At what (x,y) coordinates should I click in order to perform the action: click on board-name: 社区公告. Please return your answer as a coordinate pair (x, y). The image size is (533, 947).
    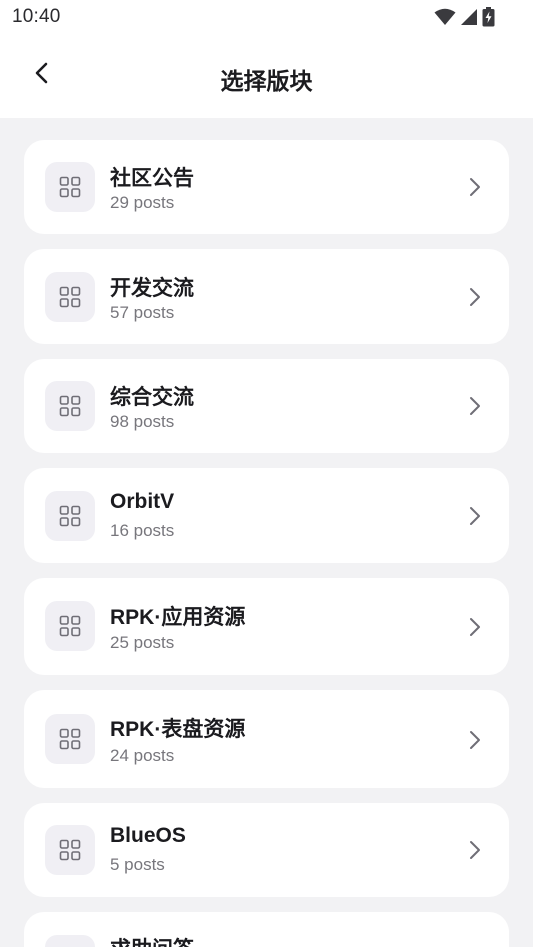
    Looking at the image, I should click on (152, 178).